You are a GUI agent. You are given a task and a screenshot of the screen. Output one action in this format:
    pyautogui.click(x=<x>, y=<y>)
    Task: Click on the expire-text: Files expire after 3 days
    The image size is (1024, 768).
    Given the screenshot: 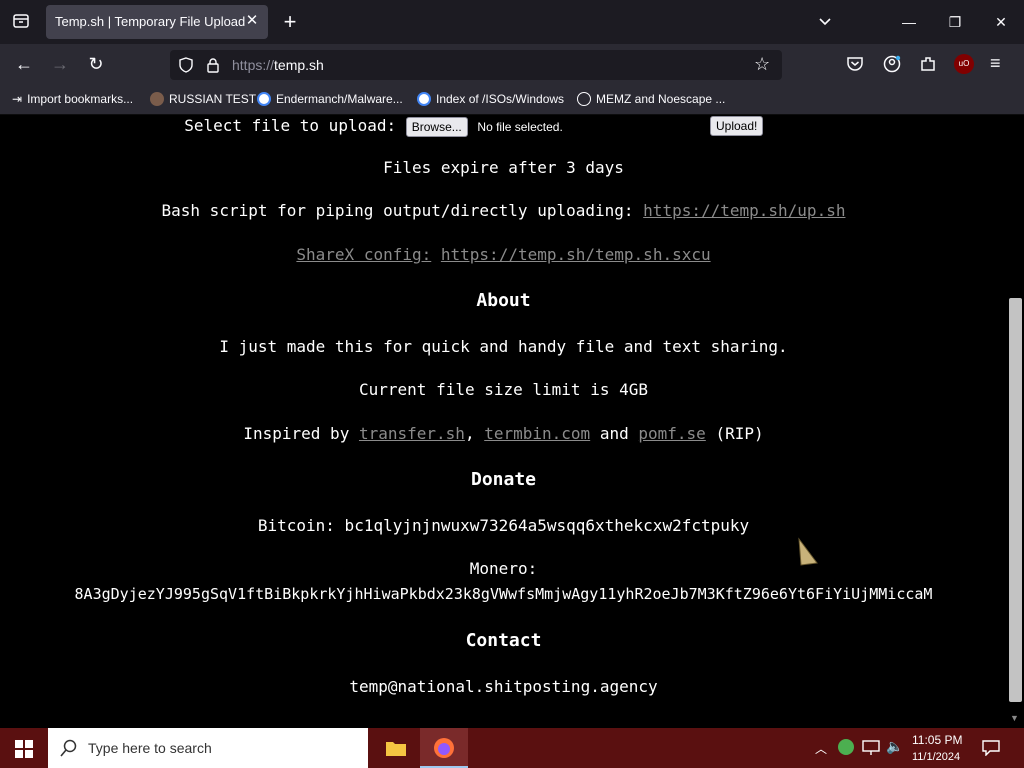 What is the action you would take?
    pyautogui.click(x=503, y=167)
    